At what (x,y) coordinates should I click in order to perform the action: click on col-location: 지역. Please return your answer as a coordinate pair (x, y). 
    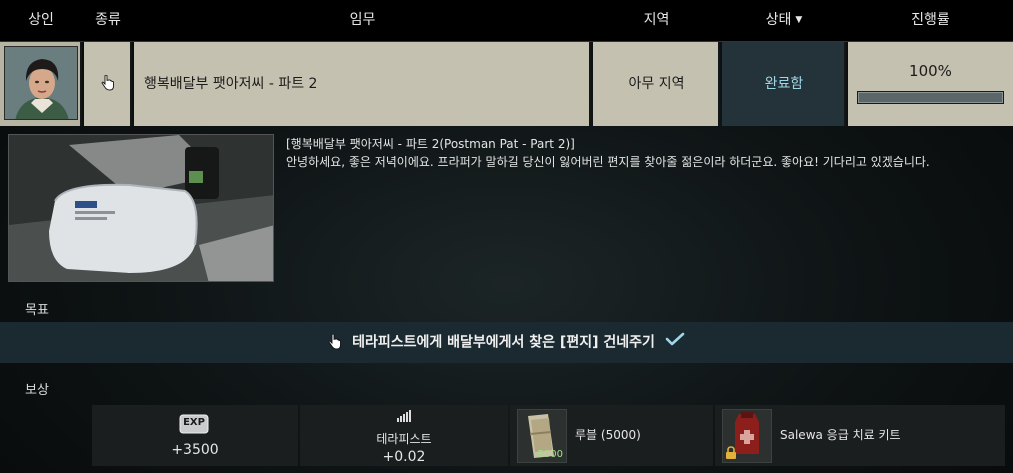
    Looking at the image, I should click on (656, 21).